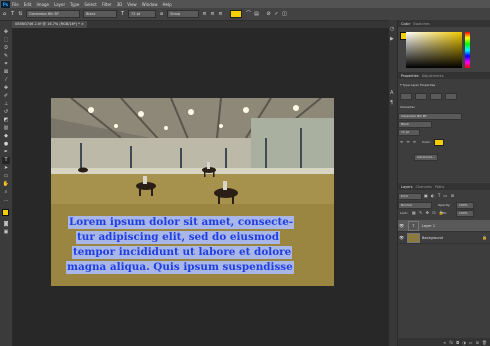  What do you see at coordinates (6, 96) in the screenshot?
I see `brush-tool-icon: ✐` at bounding box center [6, 96].